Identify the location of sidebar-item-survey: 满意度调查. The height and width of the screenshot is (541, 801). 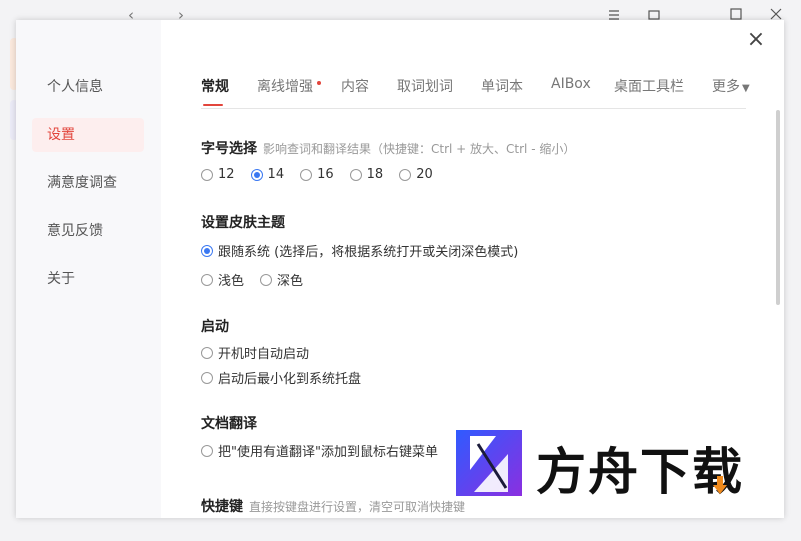
(88, 183).